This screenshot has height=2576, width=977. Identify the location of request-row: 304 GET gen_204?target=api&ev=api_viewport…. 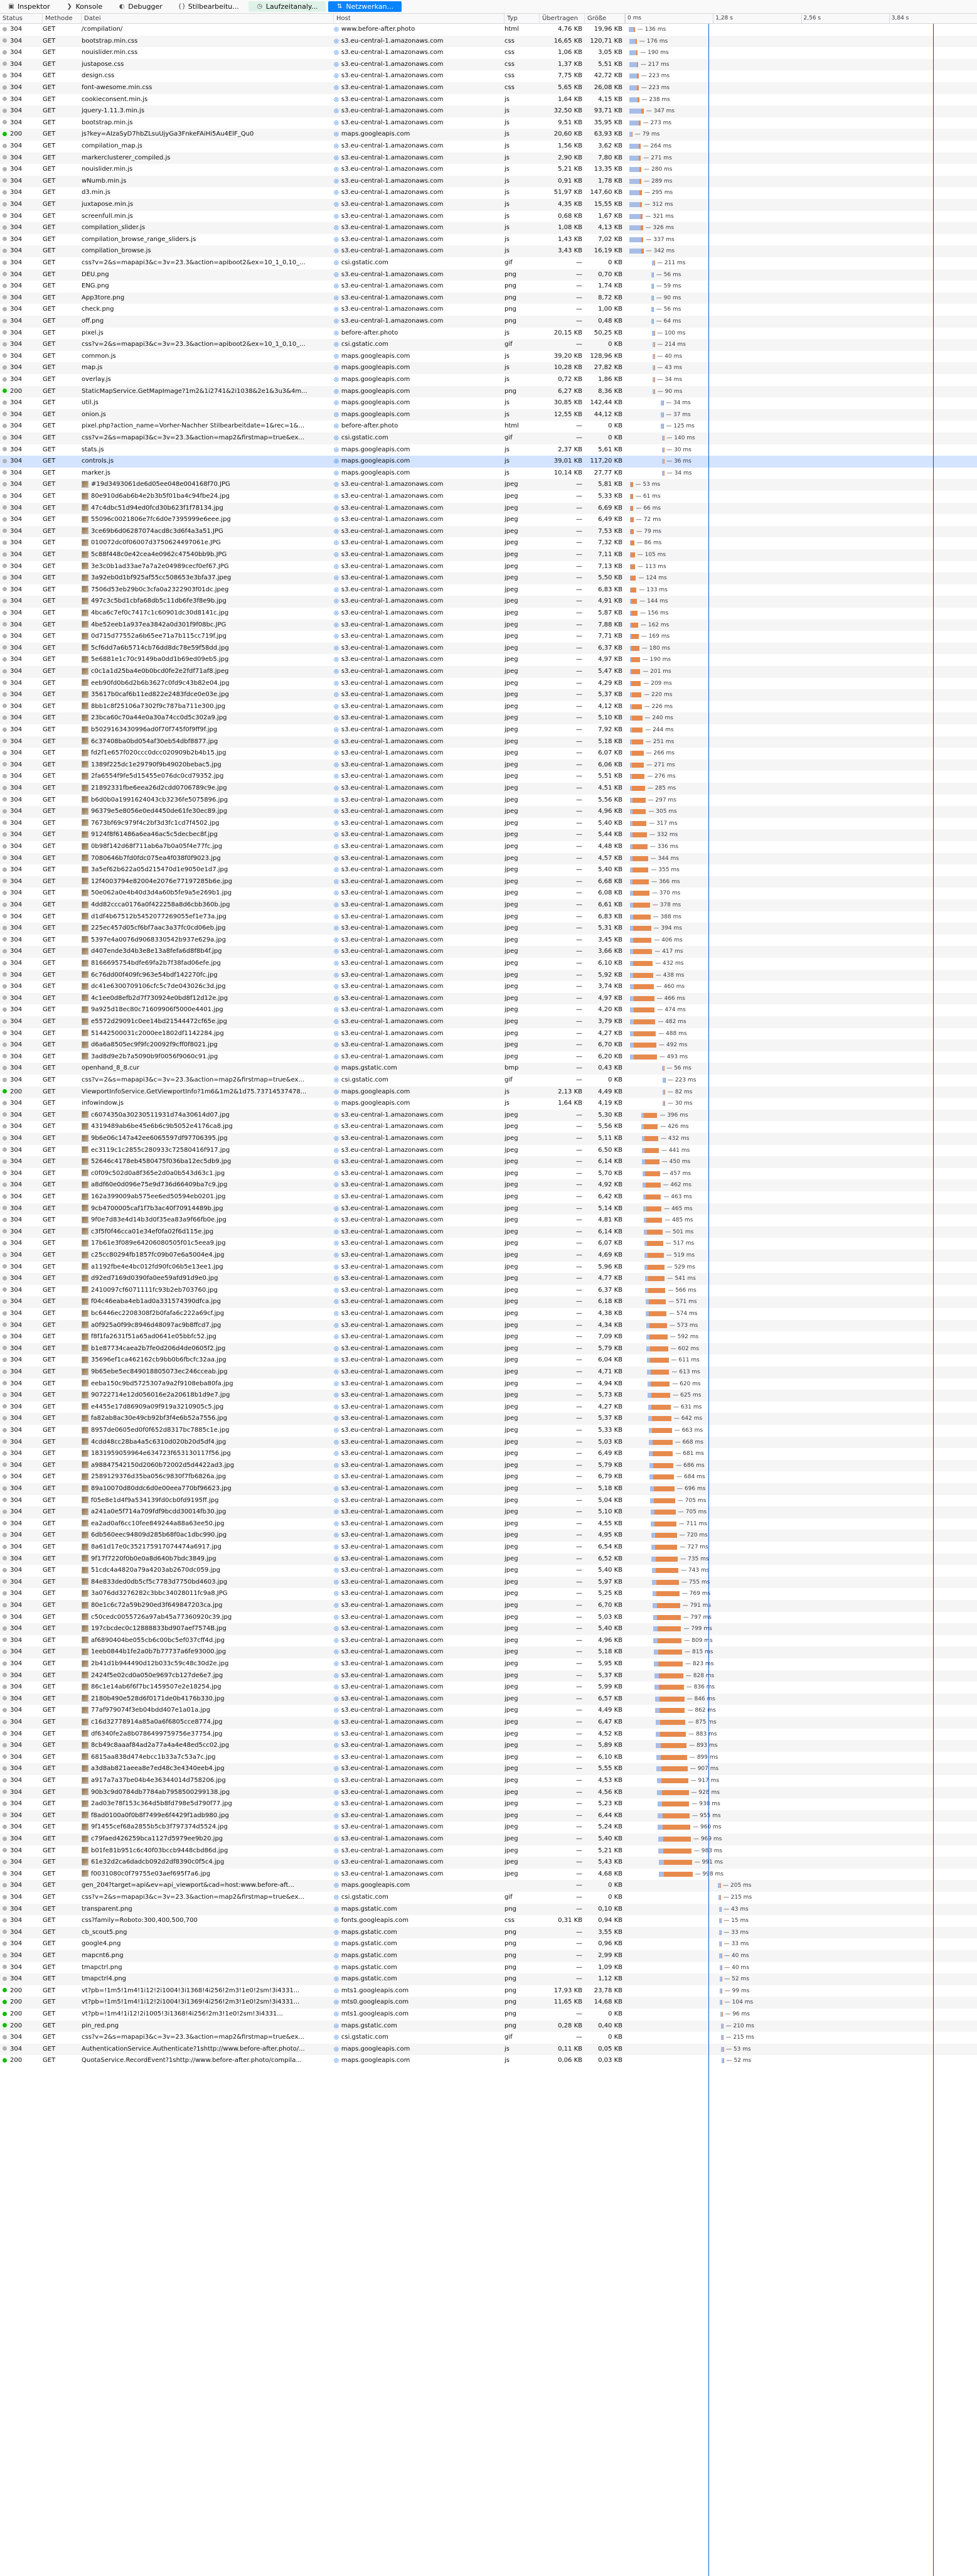
(488, 1886).